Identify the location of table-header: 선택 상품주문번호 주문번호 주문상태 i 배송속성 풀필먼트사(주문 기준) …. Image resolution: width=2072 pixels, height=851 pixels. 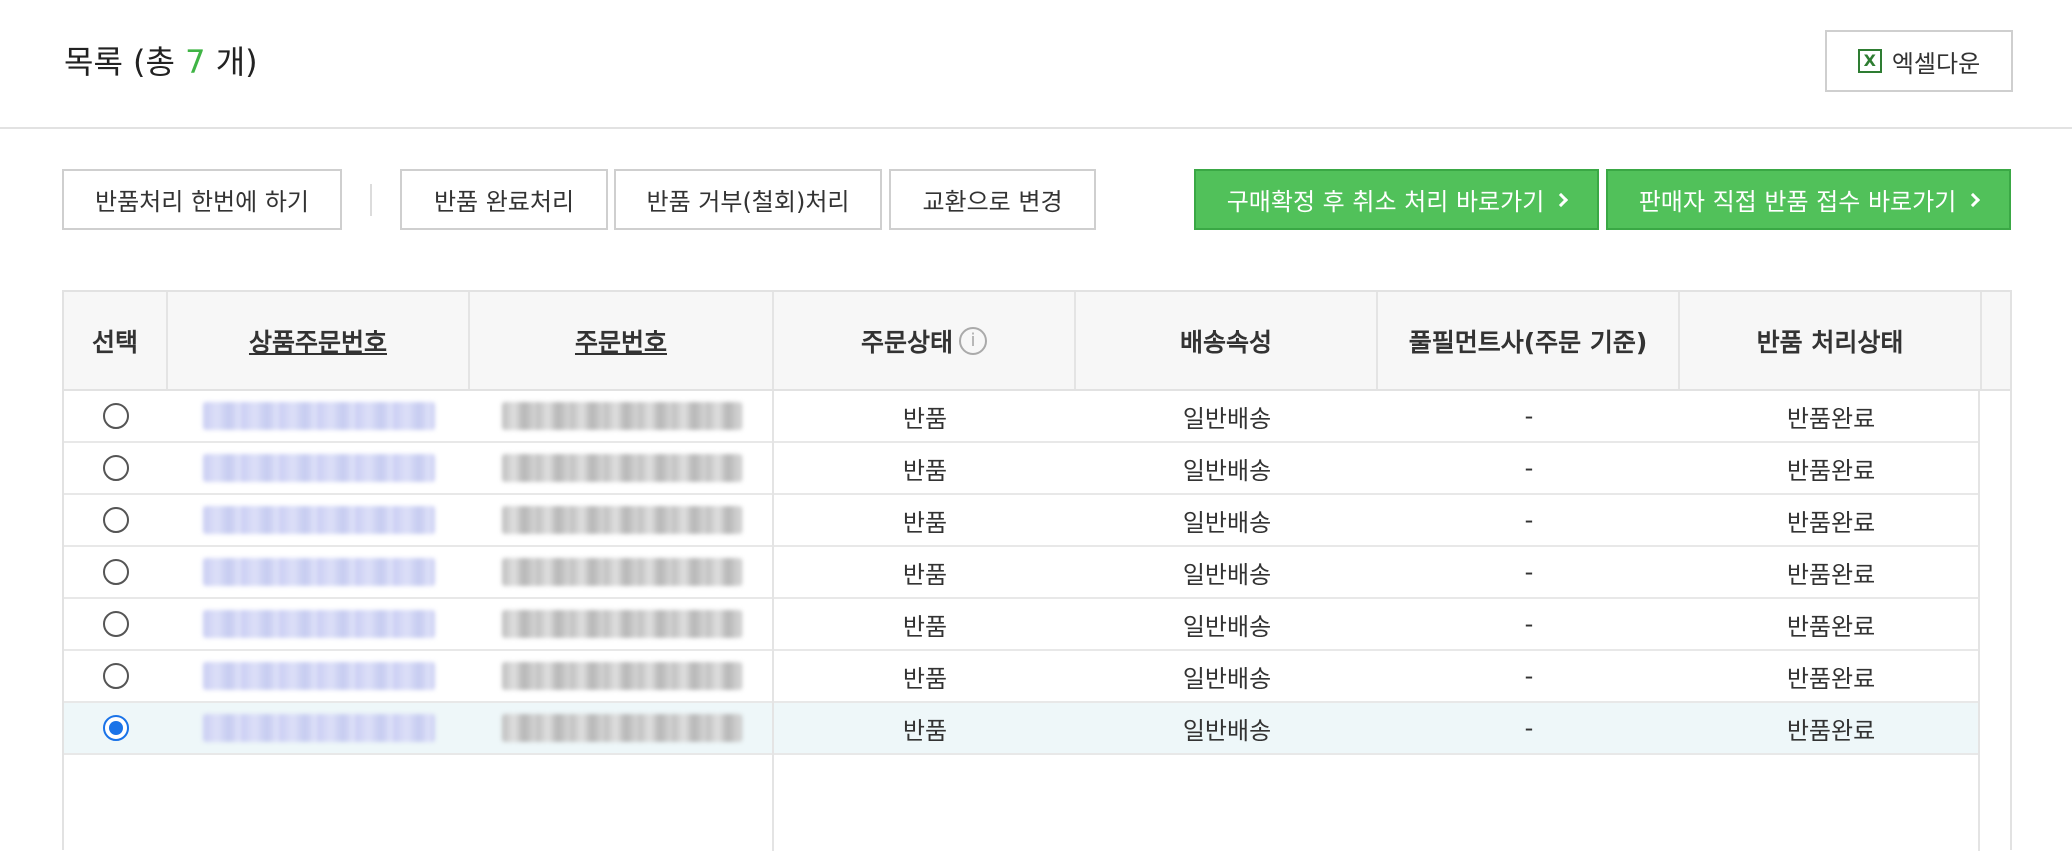
(1037, 341).